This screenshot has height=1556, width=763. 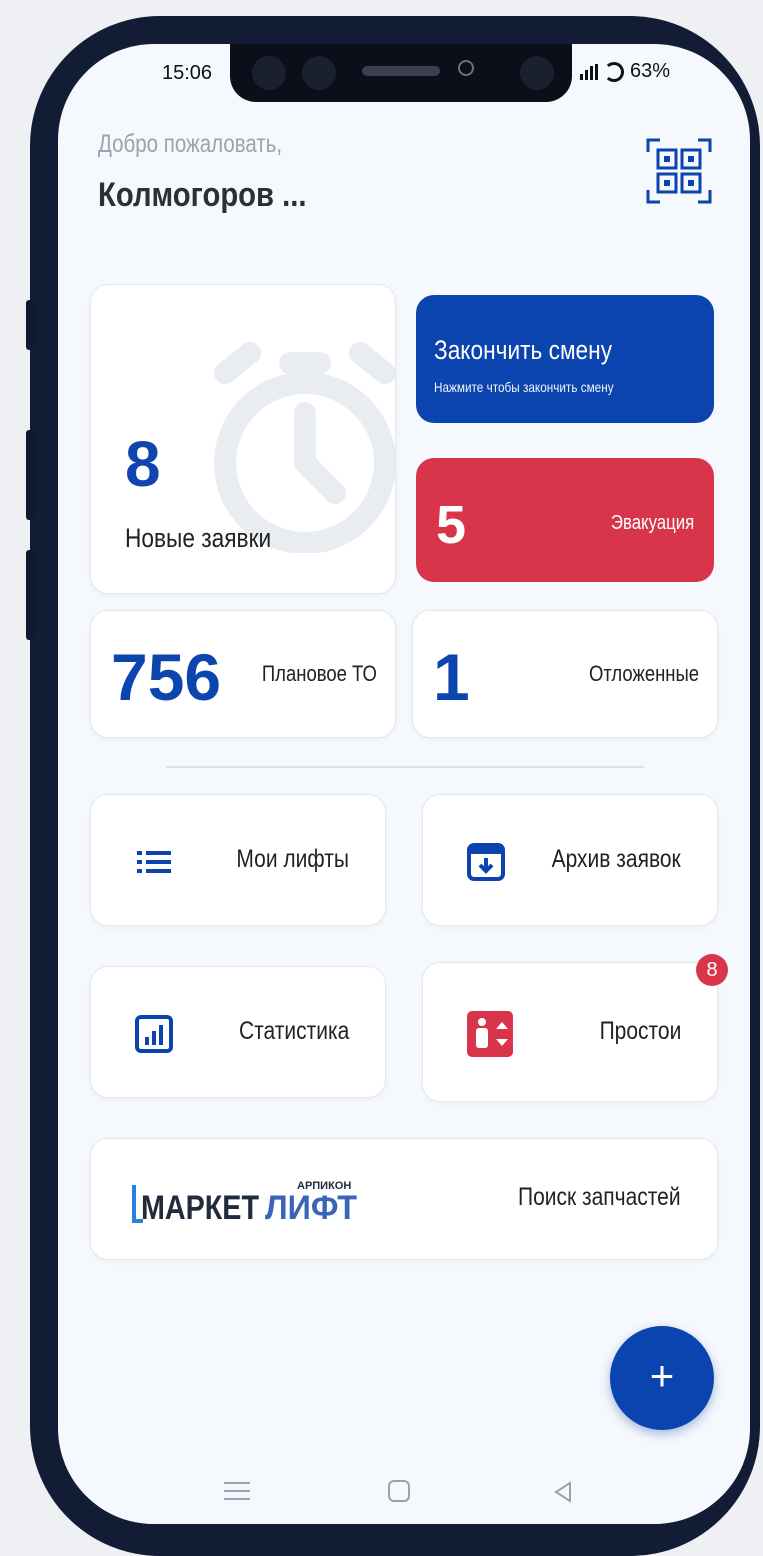 I want to click on stopwatch-icon, so click(x=304, y=447).